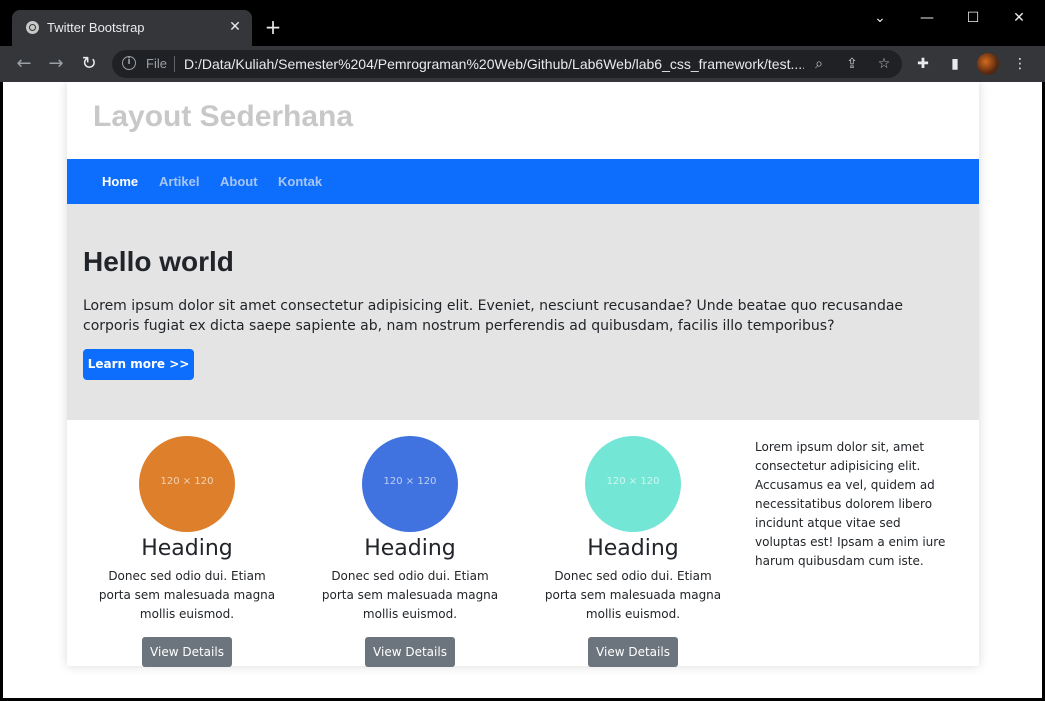 This screenshot has width=1045, height=701. Describe the element at coordinates (1019, 18) in the screenshot. I see `close-window-button: ✕` at that location.